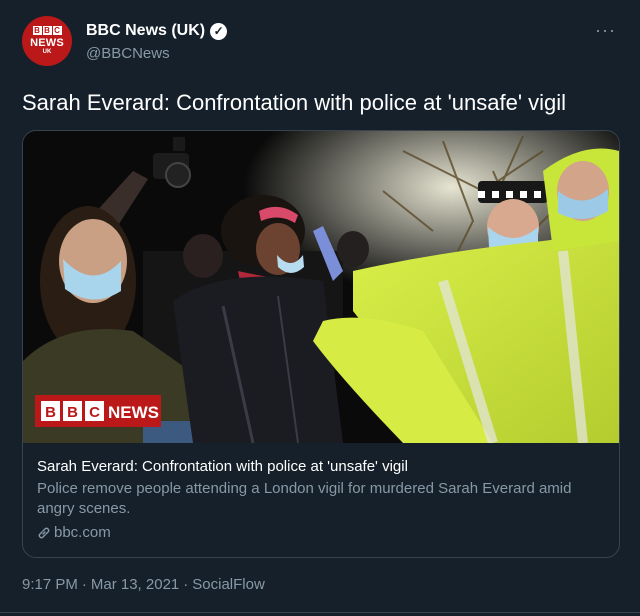 This screenshot has width=640, height=616. What do you see at coordinates (228, 584) in the screenshot?
I see `tweet-source: SocialFlow` at bounding box center [228, 584].